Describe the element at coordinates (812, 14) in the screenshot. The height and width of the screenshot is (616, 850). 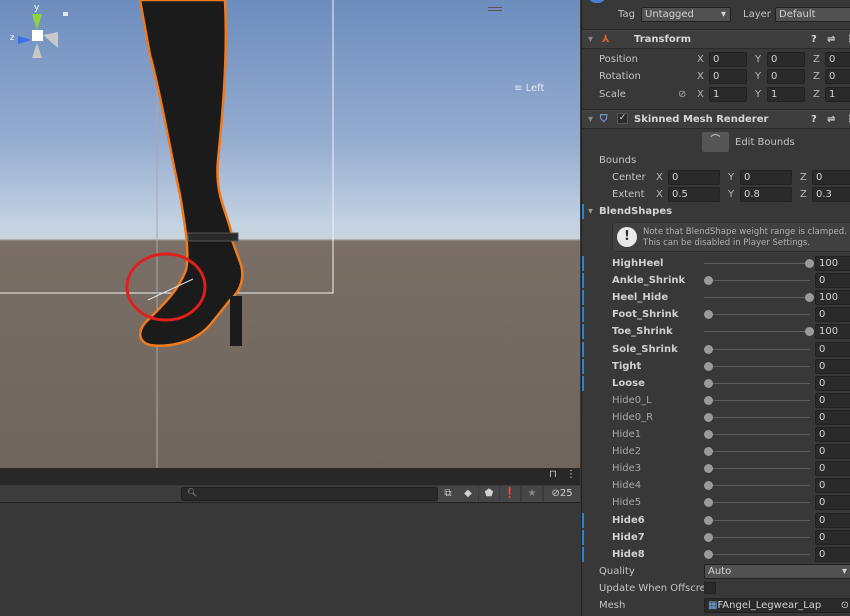
I see `layer-dropdown: Default` at that location.